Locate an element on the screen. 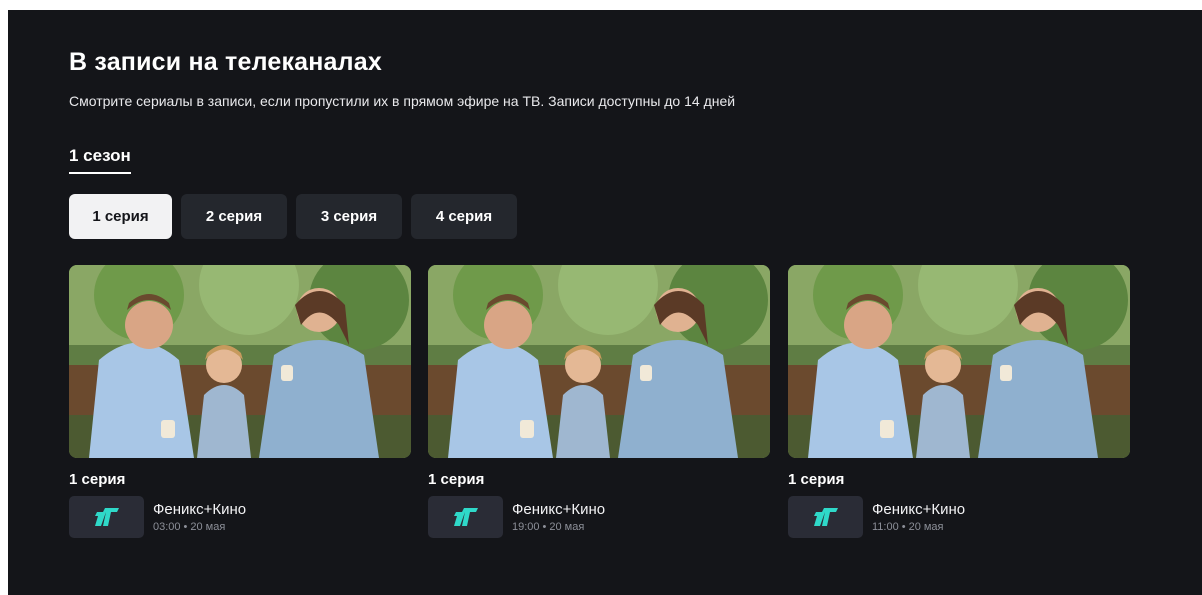 The width and height of the screenshot is (1202, 595). recording-card: 1 серия Феникс+Кино 11:00 • 20 мая is located at coordinates (959, 401).